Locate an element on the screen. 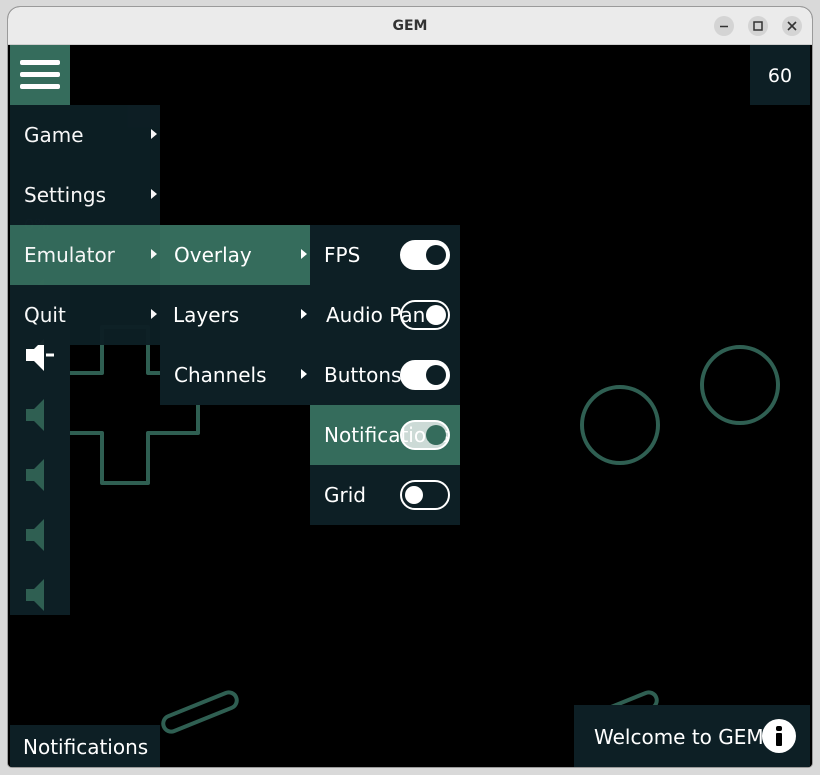 This screenshot has width=820, height=775. menu-item-label: Quit is located at coordinates (45, 315).